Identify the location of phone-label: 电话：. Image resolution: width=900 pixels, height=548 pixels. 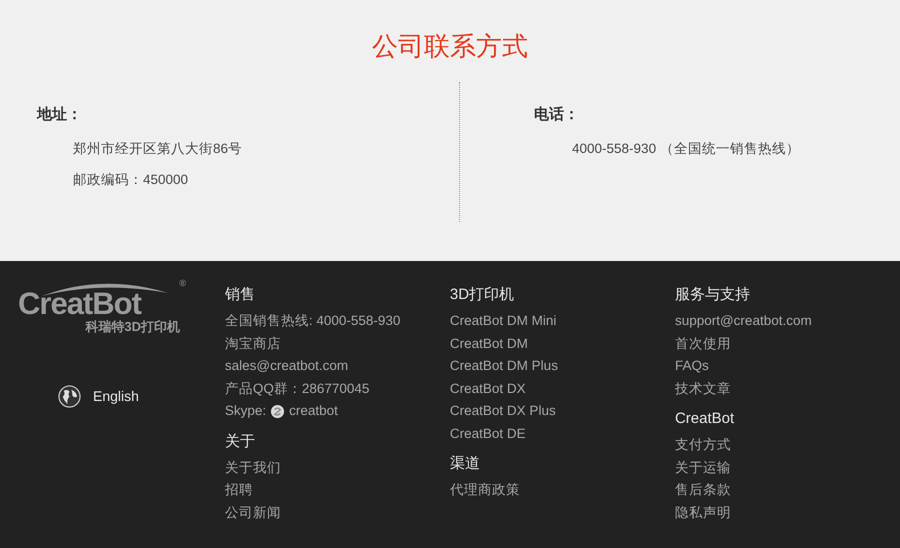
(557, 115).